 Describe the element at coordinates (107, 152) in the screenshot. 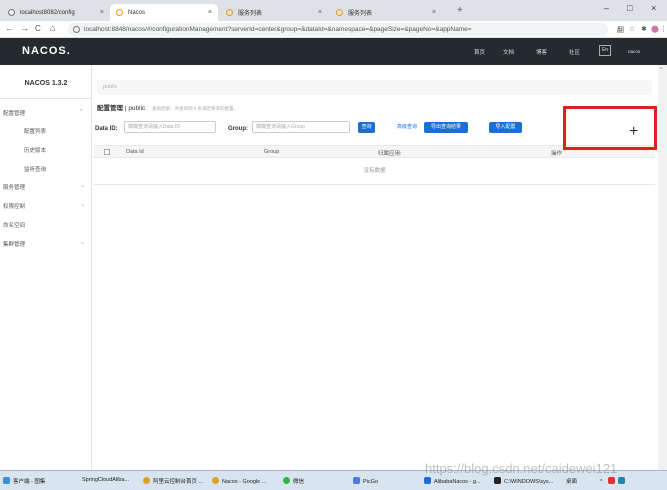

I see `select-all-checkbox` at that location.